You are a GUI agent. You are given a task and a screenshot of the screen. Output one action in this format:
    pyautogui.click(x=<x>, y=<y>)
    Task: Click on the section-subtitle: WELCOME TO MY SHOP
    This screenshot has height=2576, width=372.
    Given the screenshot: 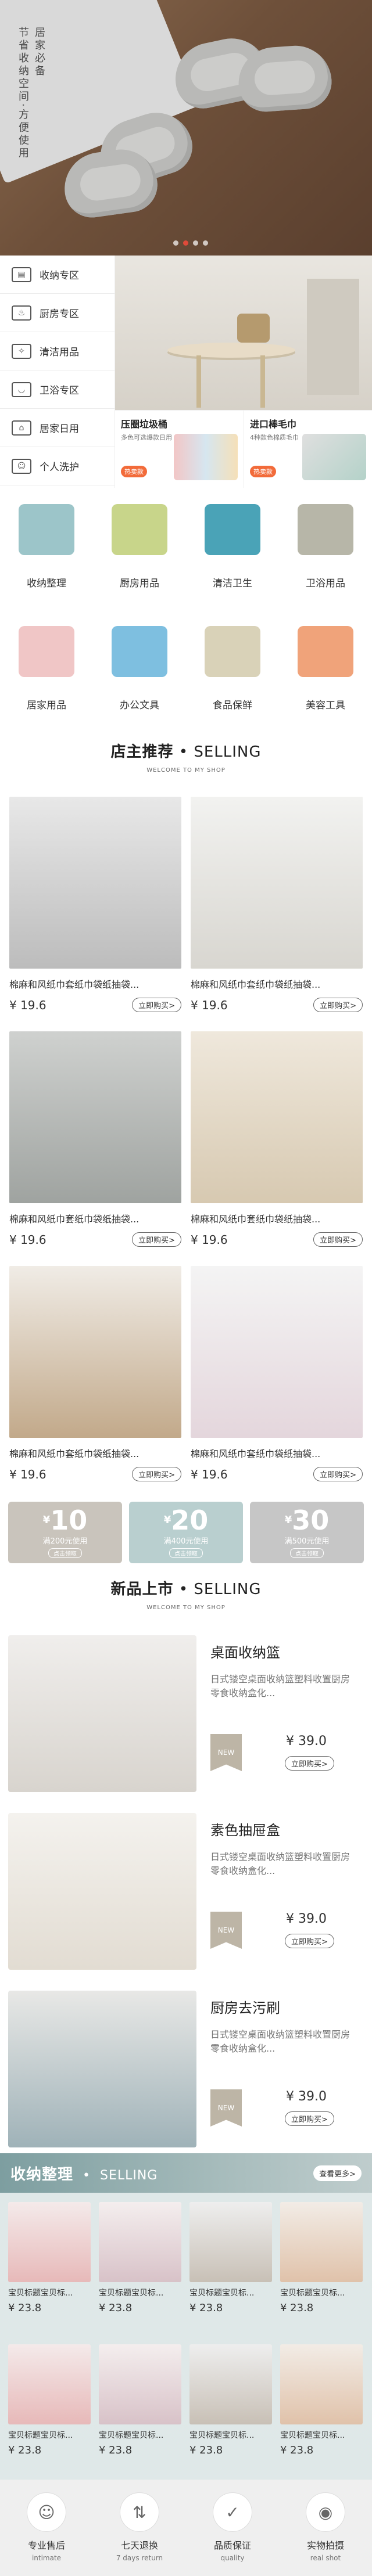 What is the action you would take?
    pyautogui.click(x=186, y=770)
    